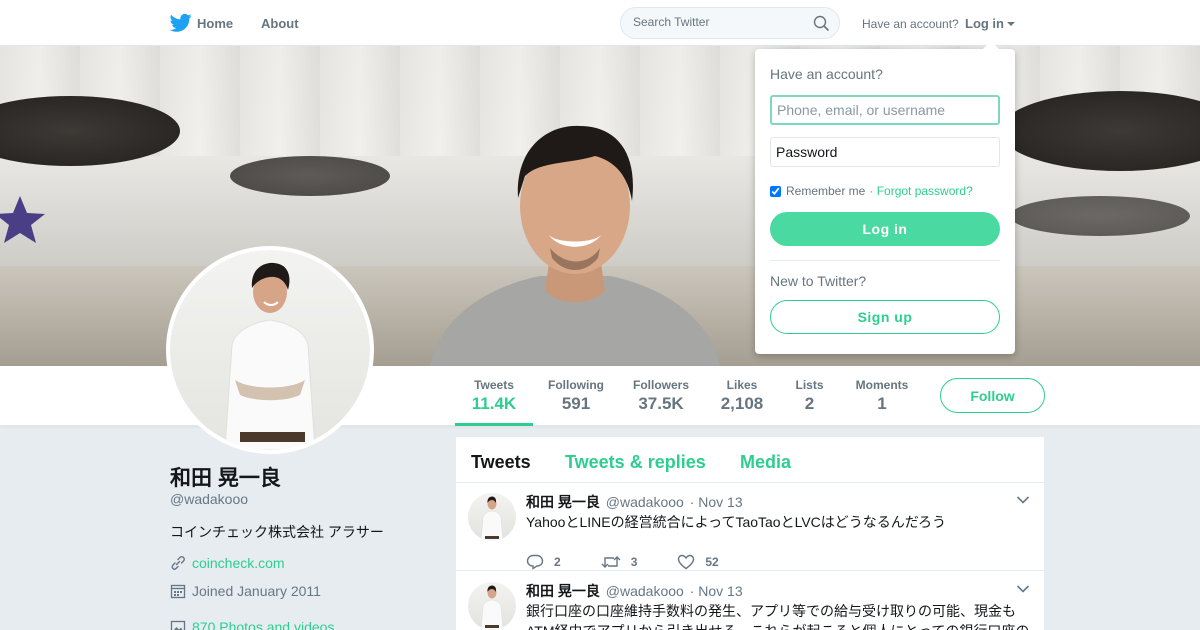  Describe the element at coordinates (225, 478) in the screenshot. I see `profile-name: 和田 晃一良` at that location.